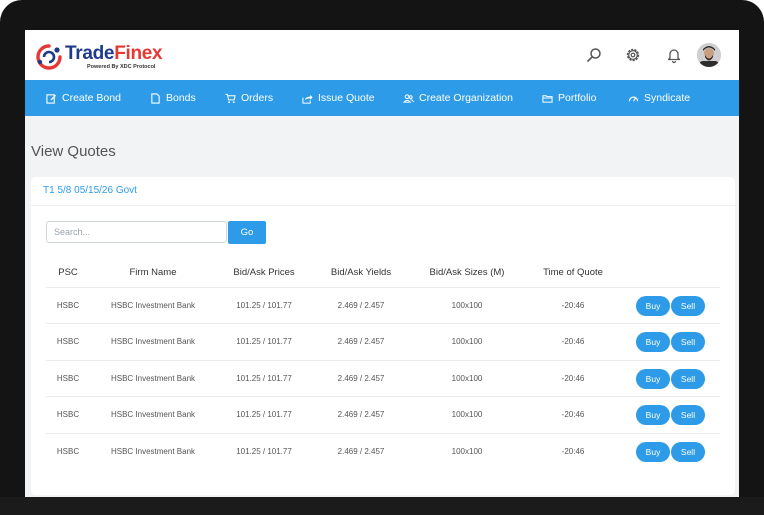 The height and width of the screenshot is (515, 764). Describe the element at coordinates (408, 98) in the screenshot. I see `users-icon` at that location.